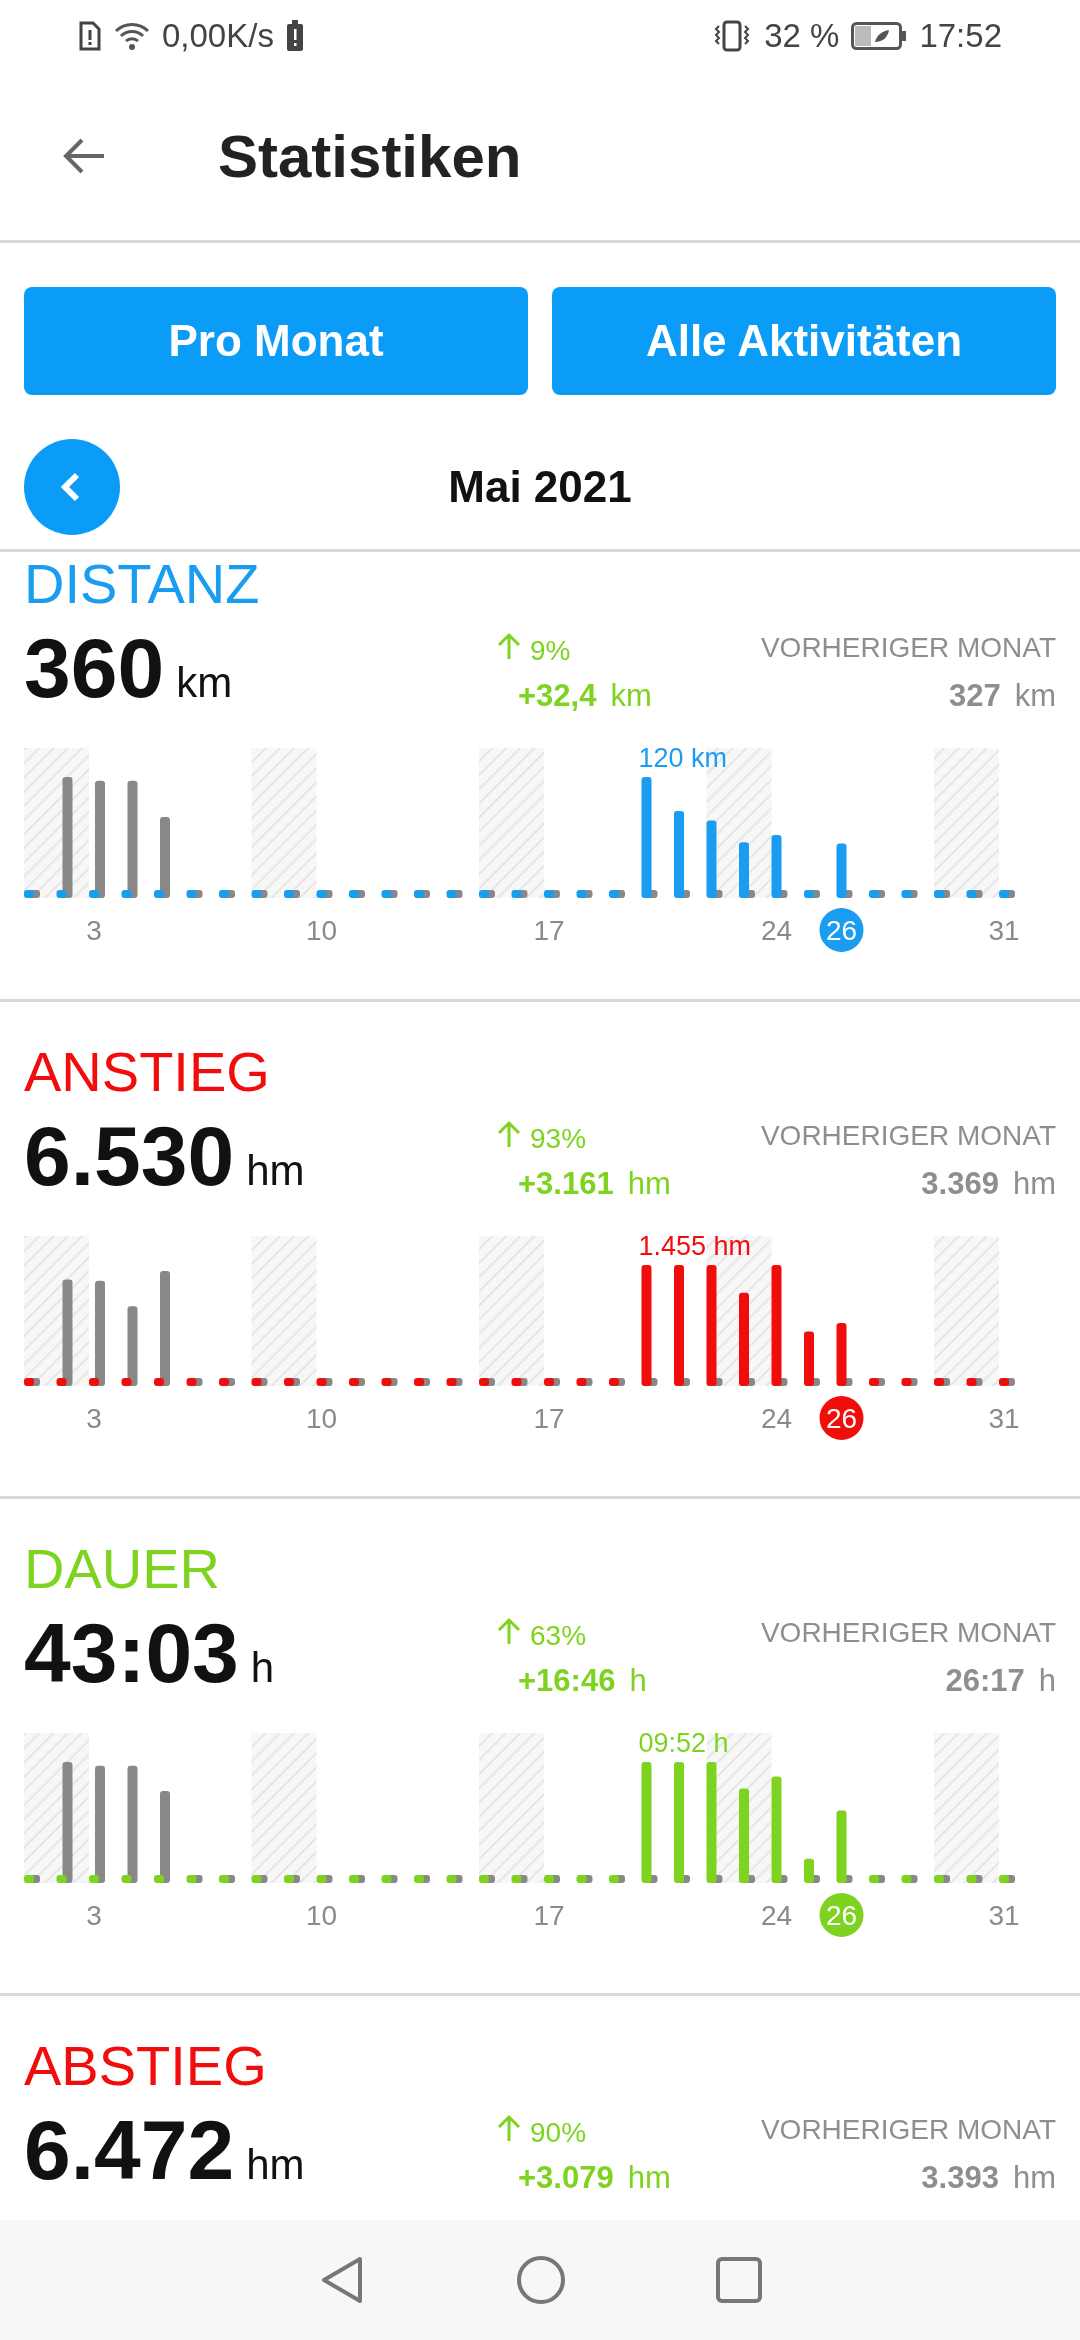  I want to click on battery-icon, so click(879, 36).